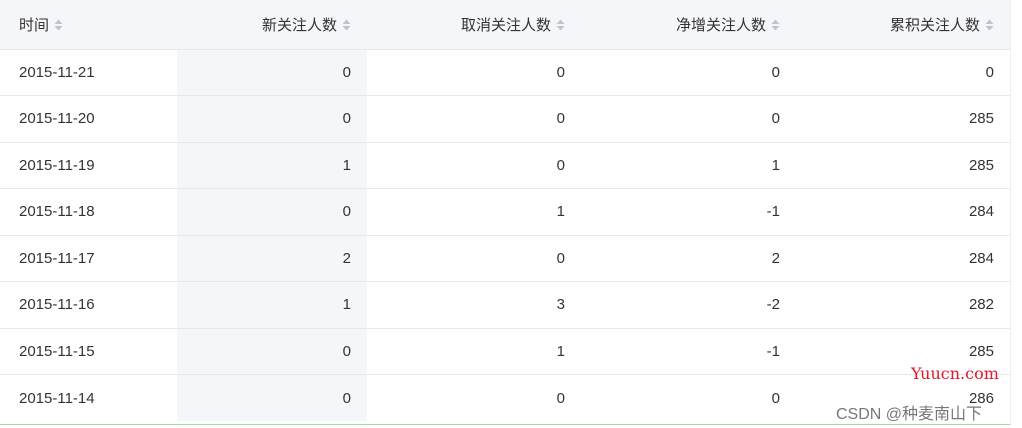  I want to click on cell-date: 2015-11-14, so click(57, 398).